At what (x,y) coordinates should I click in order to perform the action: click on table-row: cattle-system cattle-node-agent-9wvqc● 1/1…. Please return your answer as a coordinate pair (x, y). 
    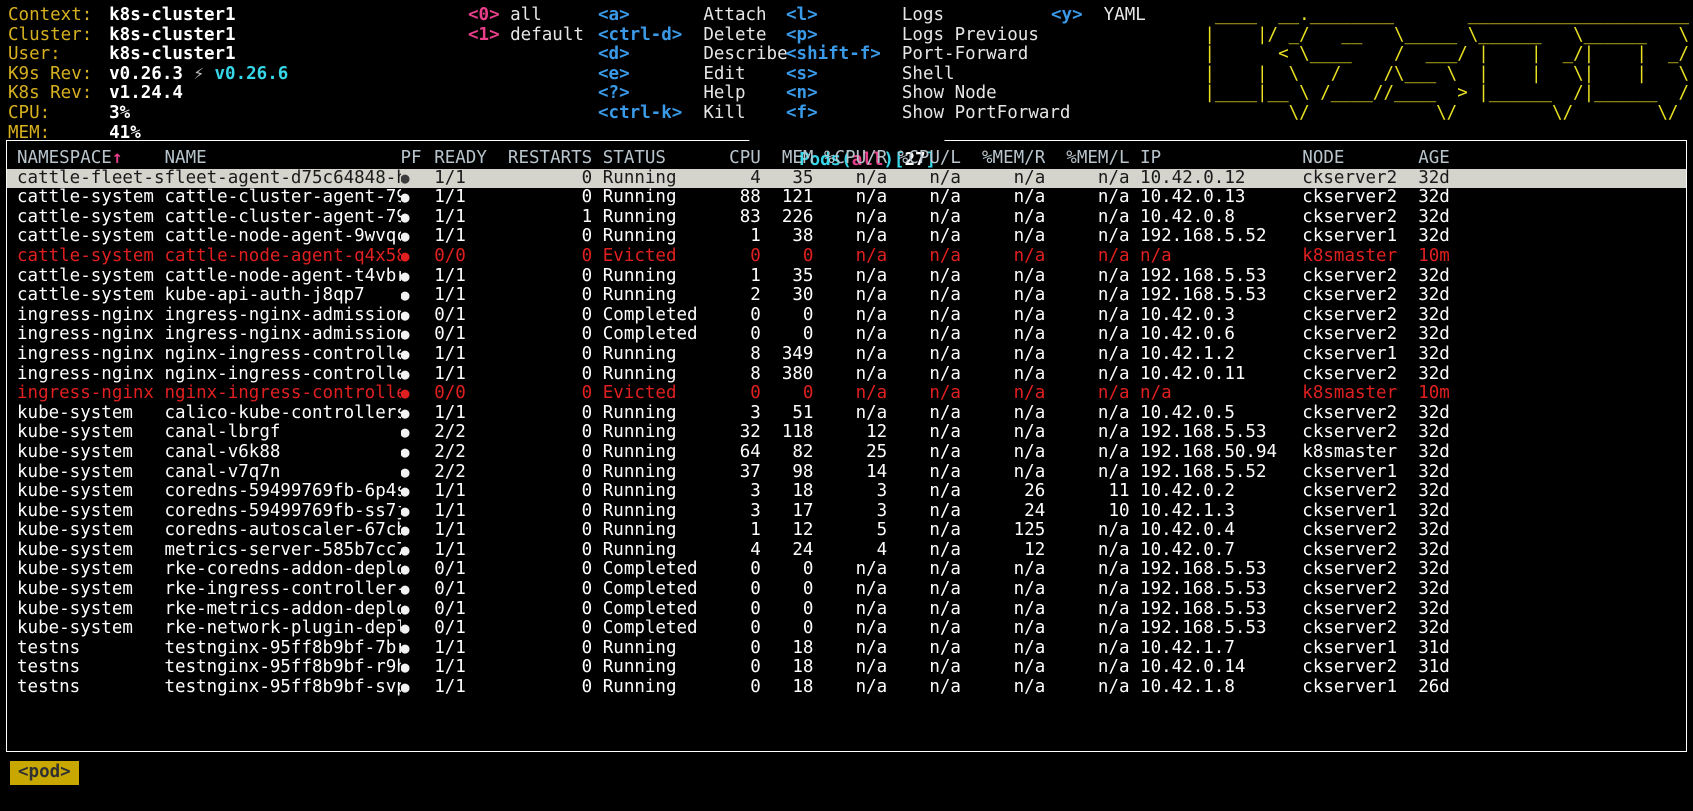
    Looking at the image, I should click on (846, 237).